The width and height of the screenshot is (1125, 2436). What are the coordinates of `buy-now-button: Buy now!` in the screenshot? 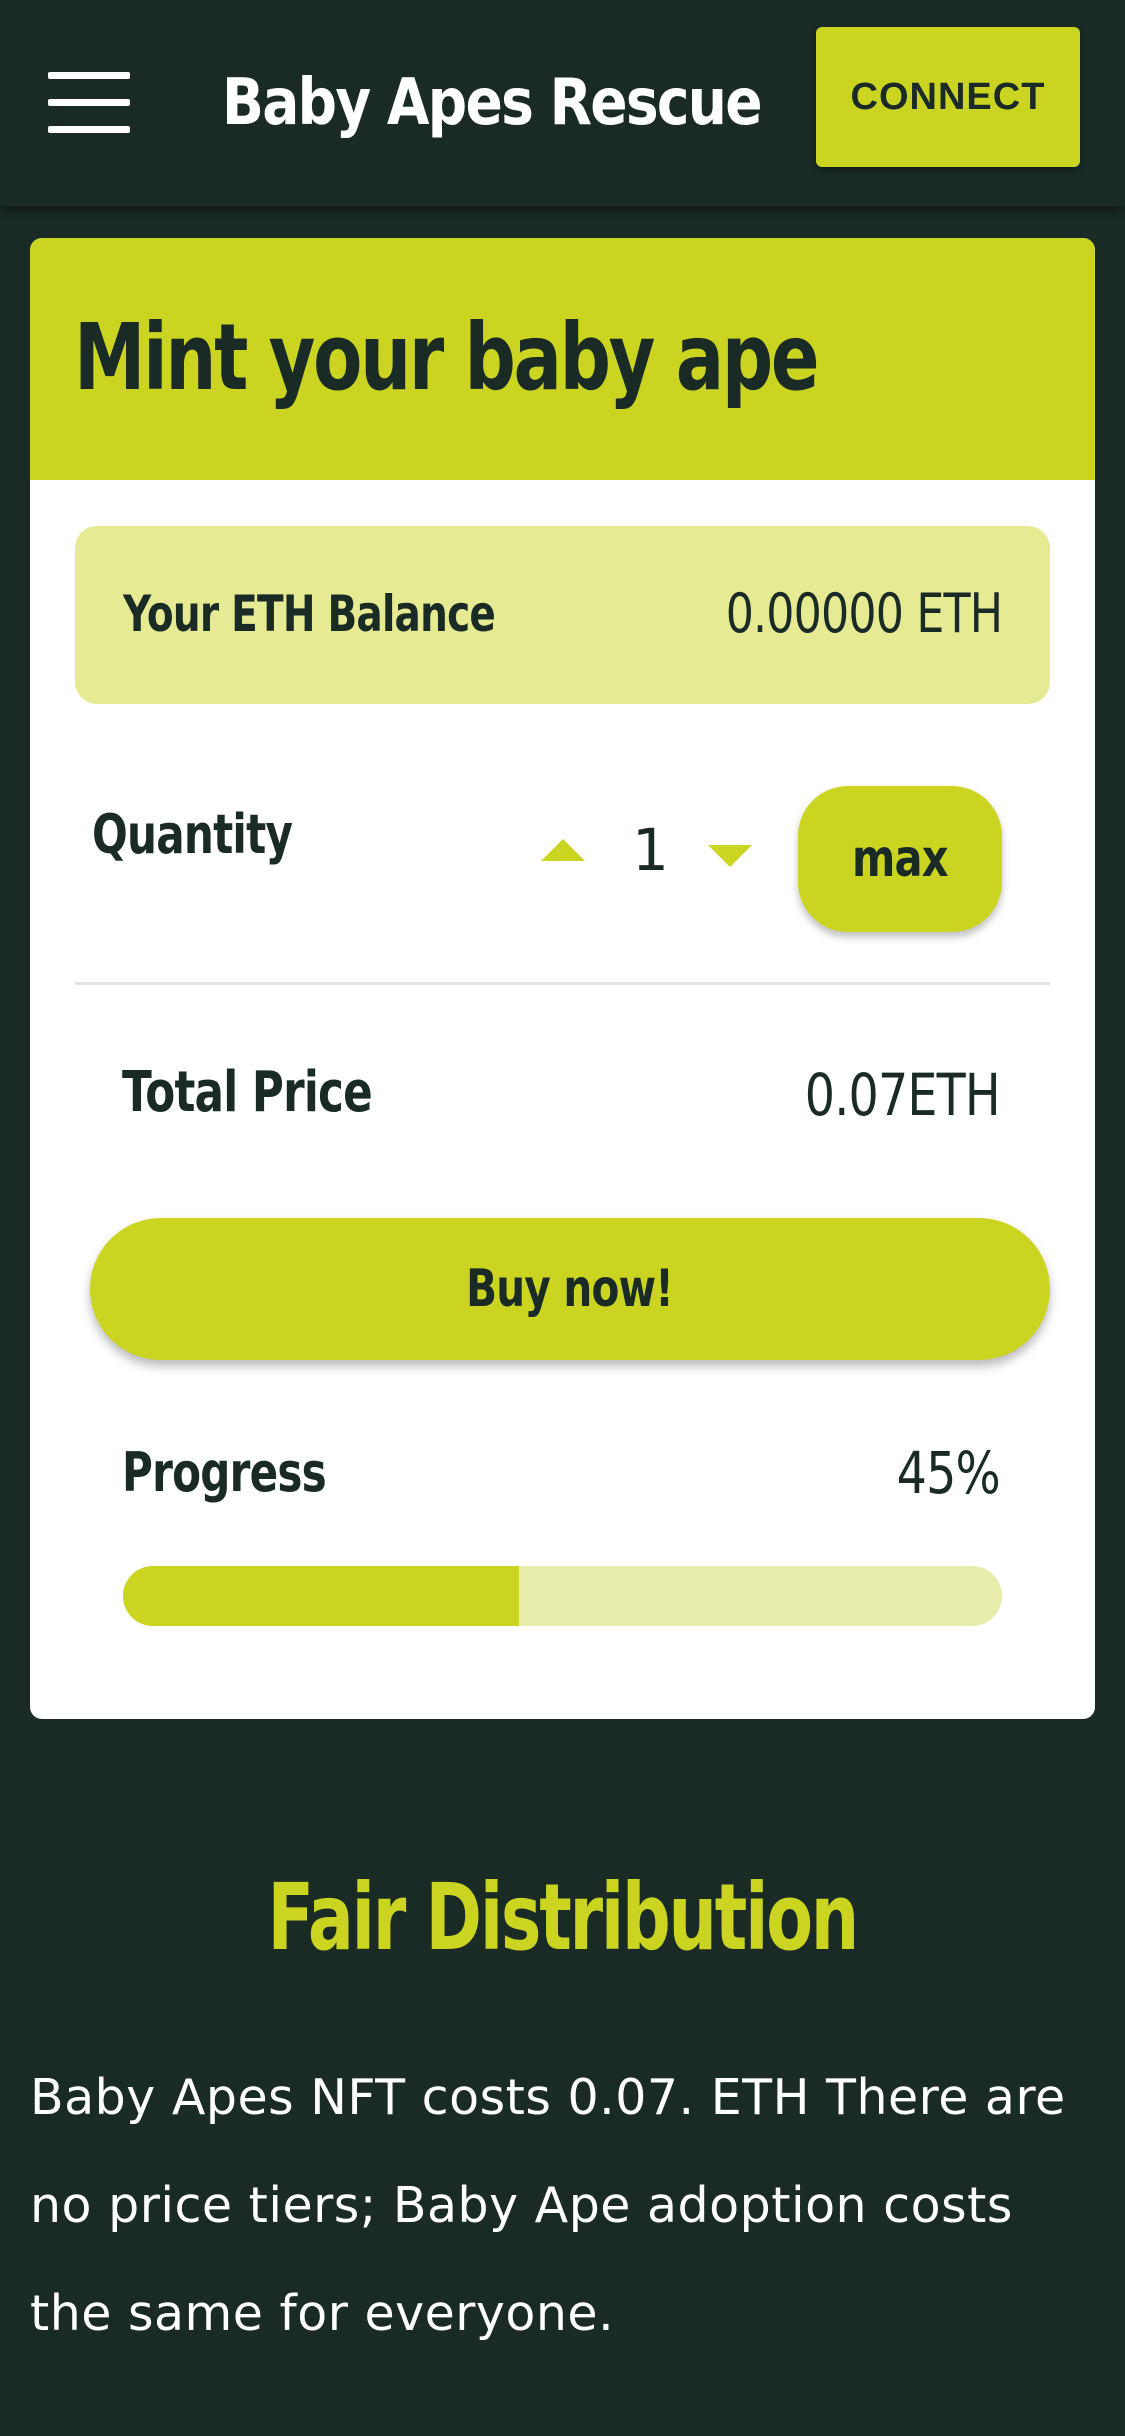 It's located at (570, 1289).